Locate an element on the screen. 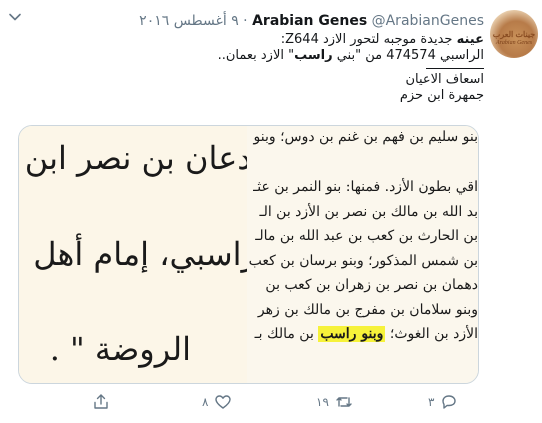  tweet-text-bold-word: عينه is located at coordinates (470, 39).